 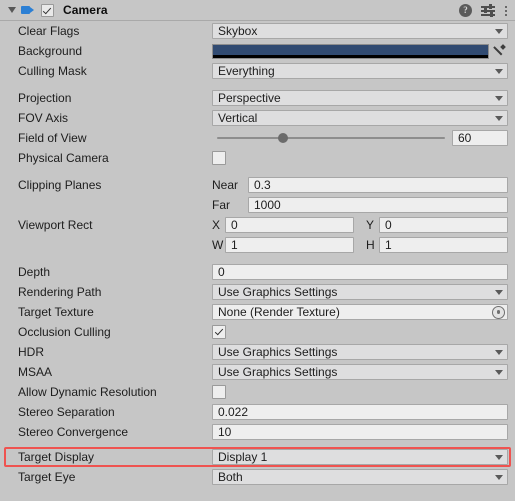 What do you see at coordinates (219, 332) in the screenshot?
I see `checkbox-occlusion-culling` at bounding box center [219, 332].